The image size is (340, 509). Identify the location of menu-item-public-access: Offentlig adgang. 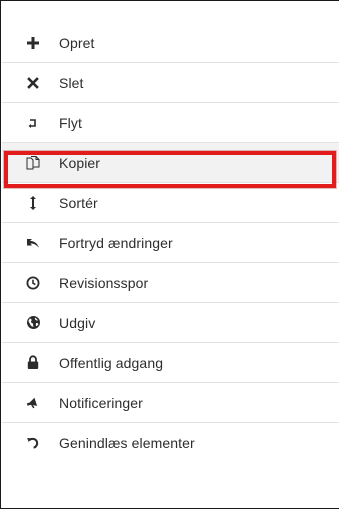
(170, 363).